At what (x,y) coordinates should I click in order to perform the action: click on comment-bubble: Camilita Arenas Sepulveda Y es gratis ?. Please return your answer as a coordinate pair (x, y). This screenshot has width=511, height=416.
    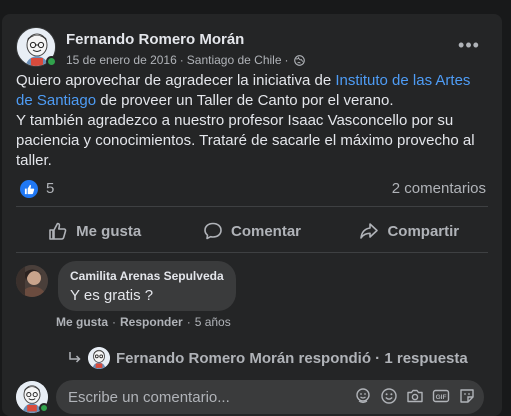
    Looking at the image, I should click on (147, 286).